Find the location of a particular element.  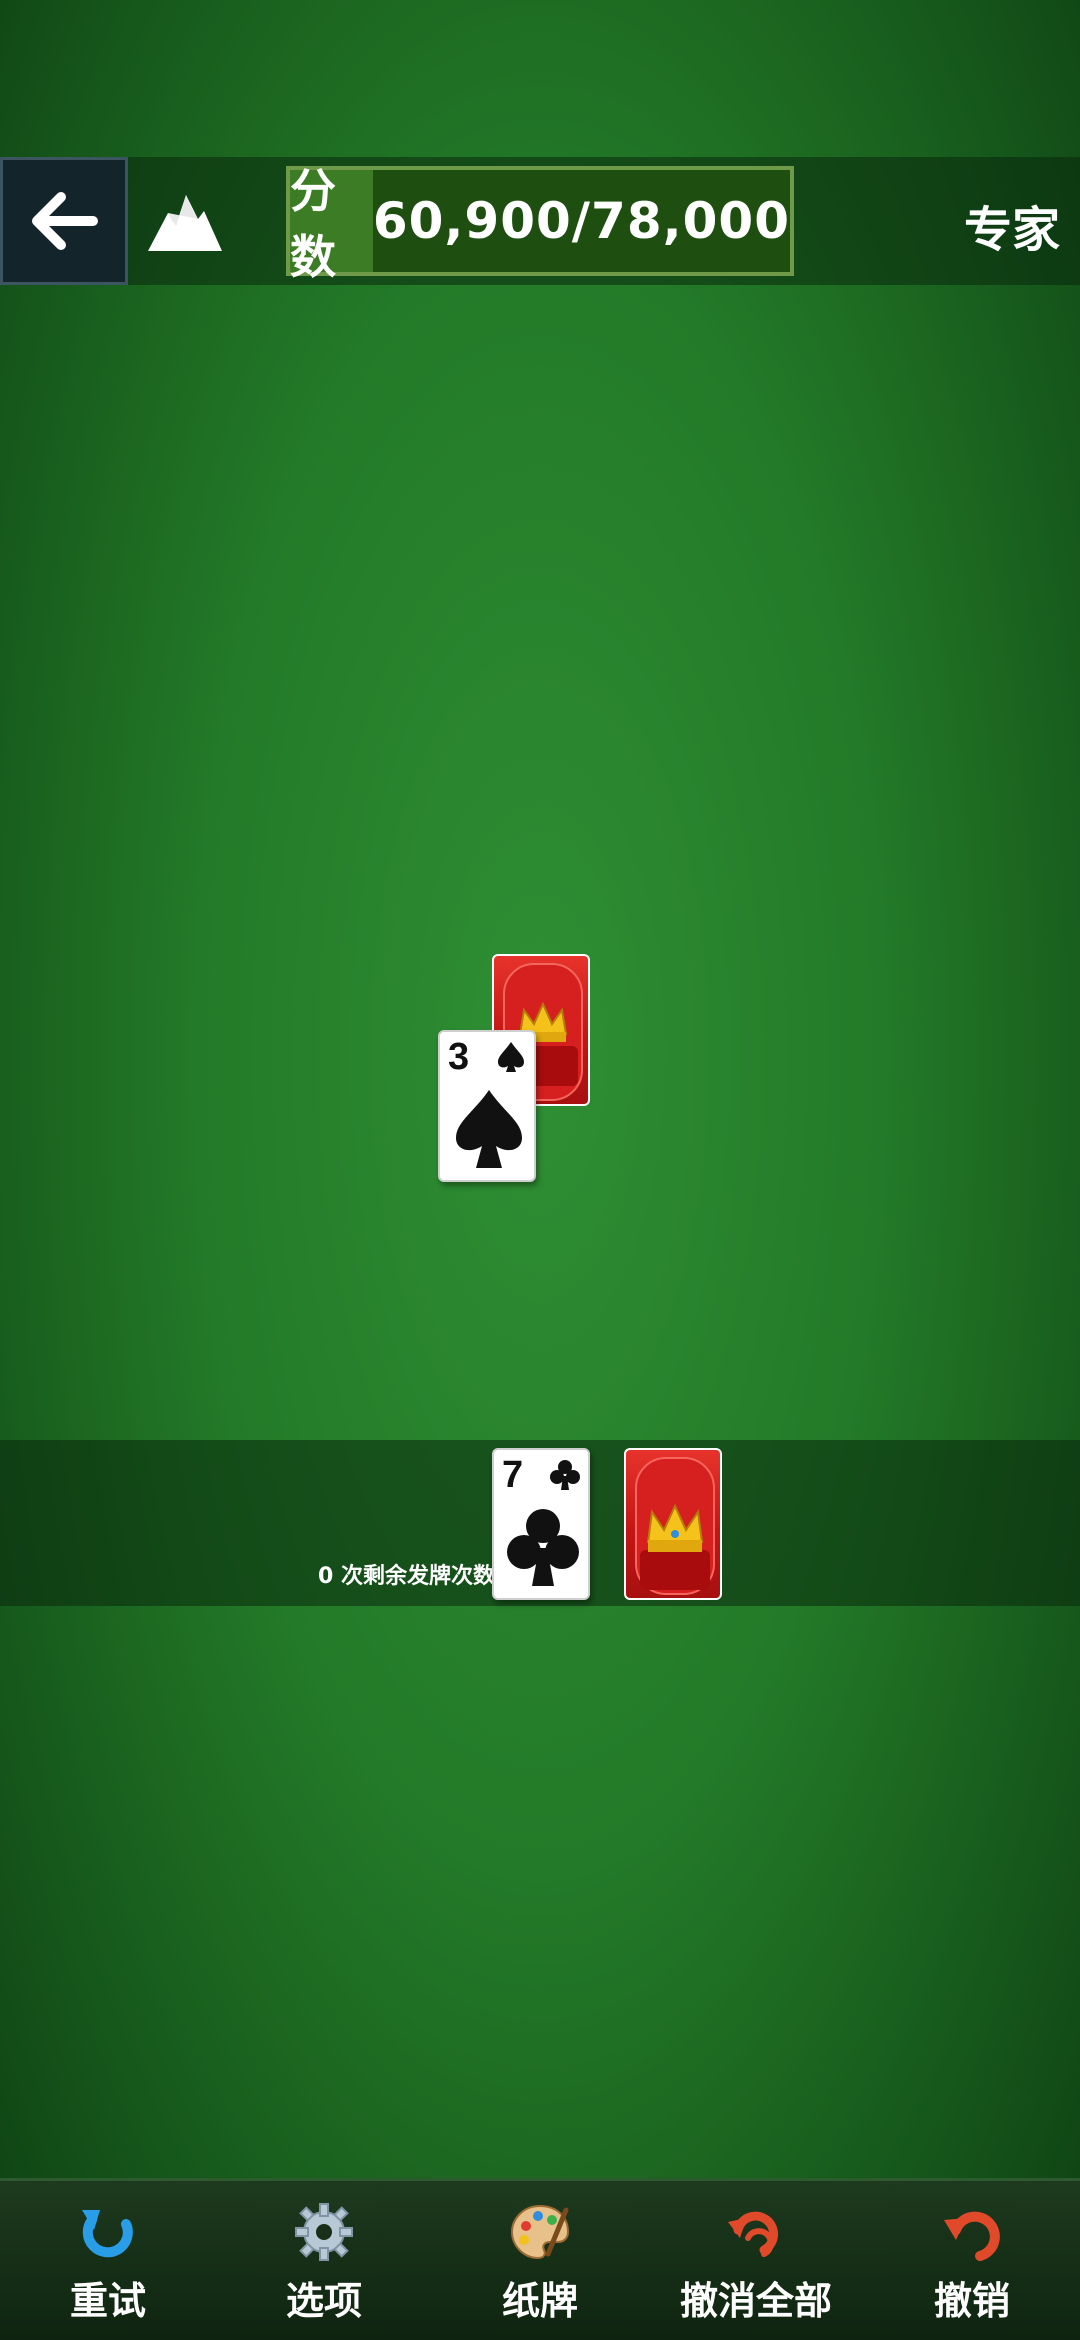

back-button is located at coordinates (64, 221).